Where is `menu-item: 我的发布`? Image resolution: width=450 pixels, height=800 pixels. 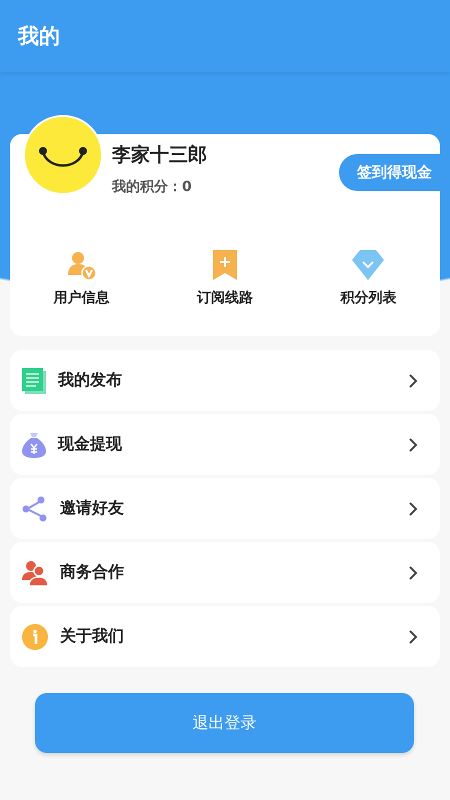
menu-item: 我的发布 is located at coordinates (225, 380).